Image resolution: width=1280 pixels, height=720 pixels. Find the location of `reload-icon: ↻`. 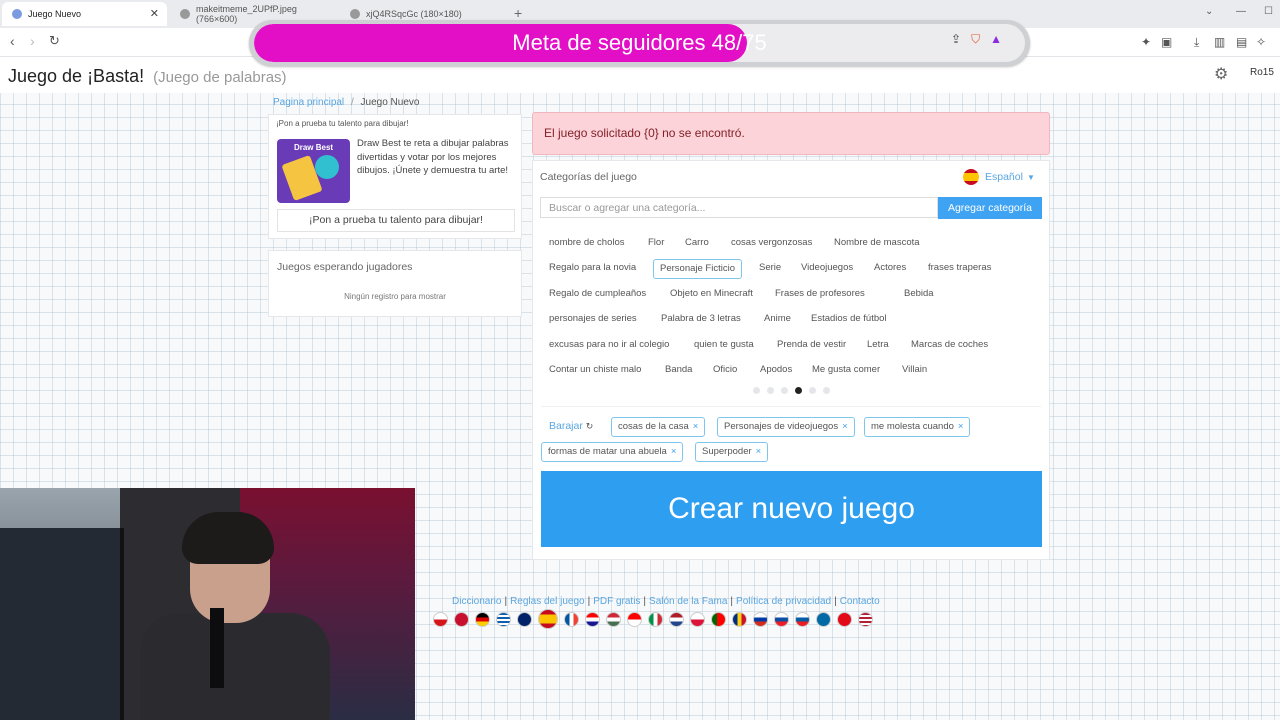

reload-icon: ↻ is located at coordinates (54, 41).